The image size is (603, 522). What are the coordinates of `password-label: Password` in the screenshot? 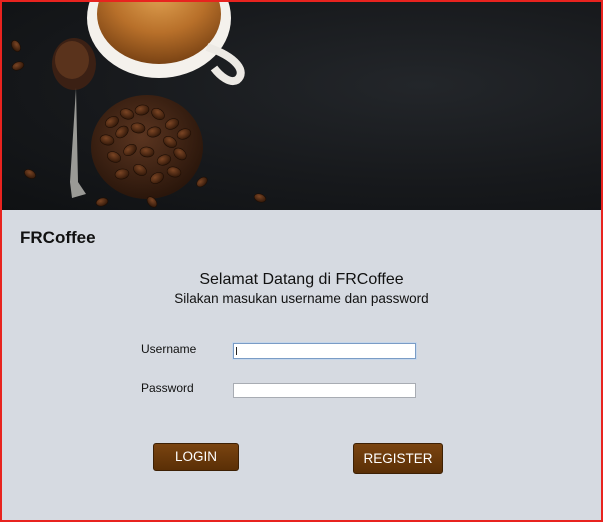 It's located at (167, 388).